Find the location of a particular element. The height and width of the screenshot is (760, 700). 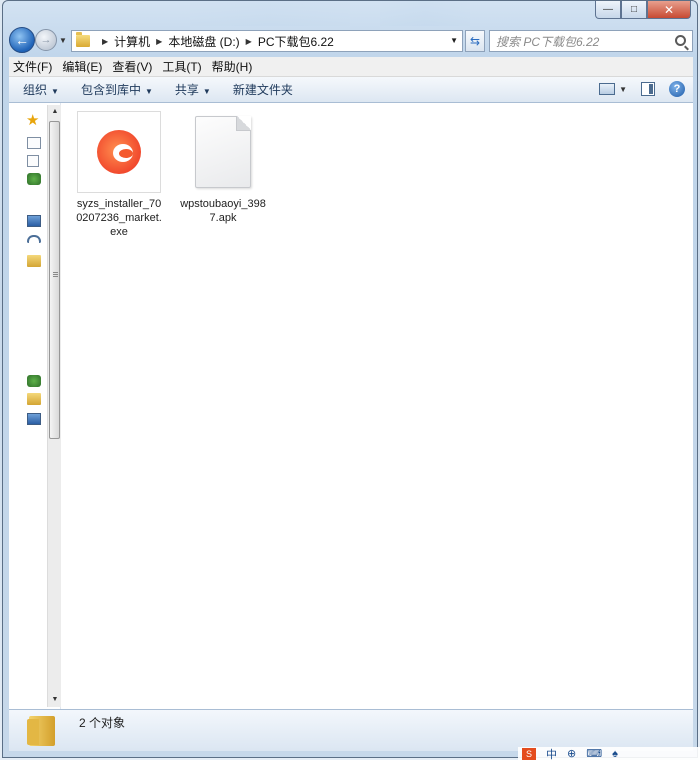

file-item: syzs_installer_700207236_market.exe is located at coordinates (119, 175).